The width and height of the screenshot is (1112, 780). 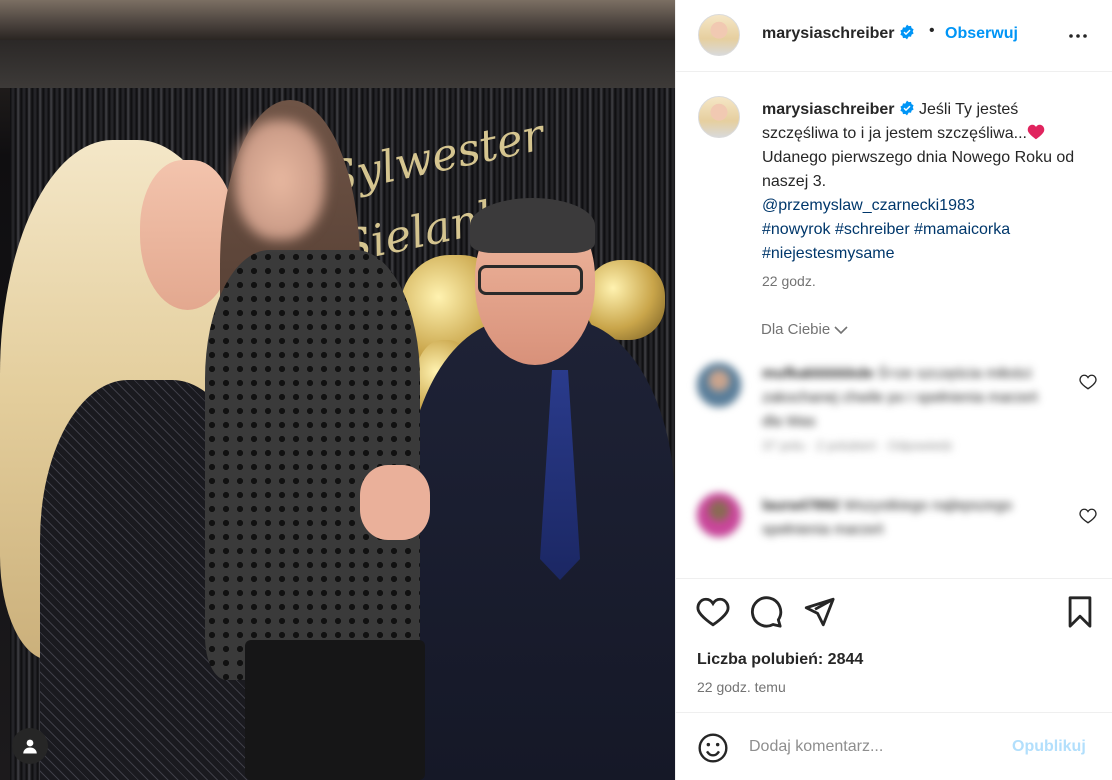 I want to click on comment-input, so click(x=874, y=747).